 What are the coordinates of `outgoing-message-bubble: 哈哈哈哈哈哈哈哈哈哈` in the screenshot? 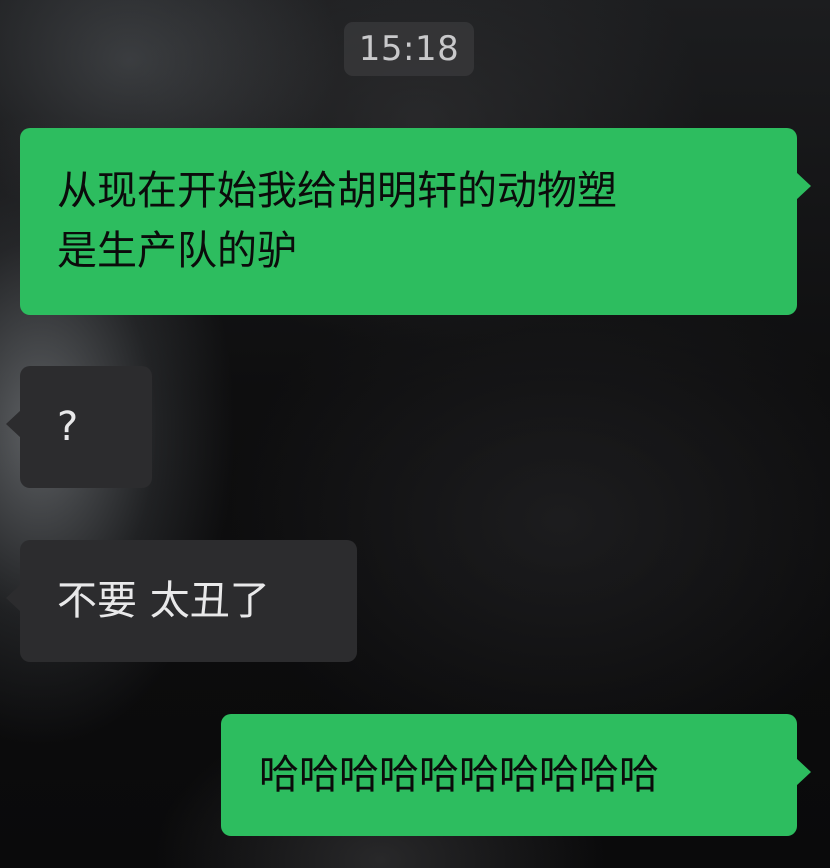 It's located at (516, 775).